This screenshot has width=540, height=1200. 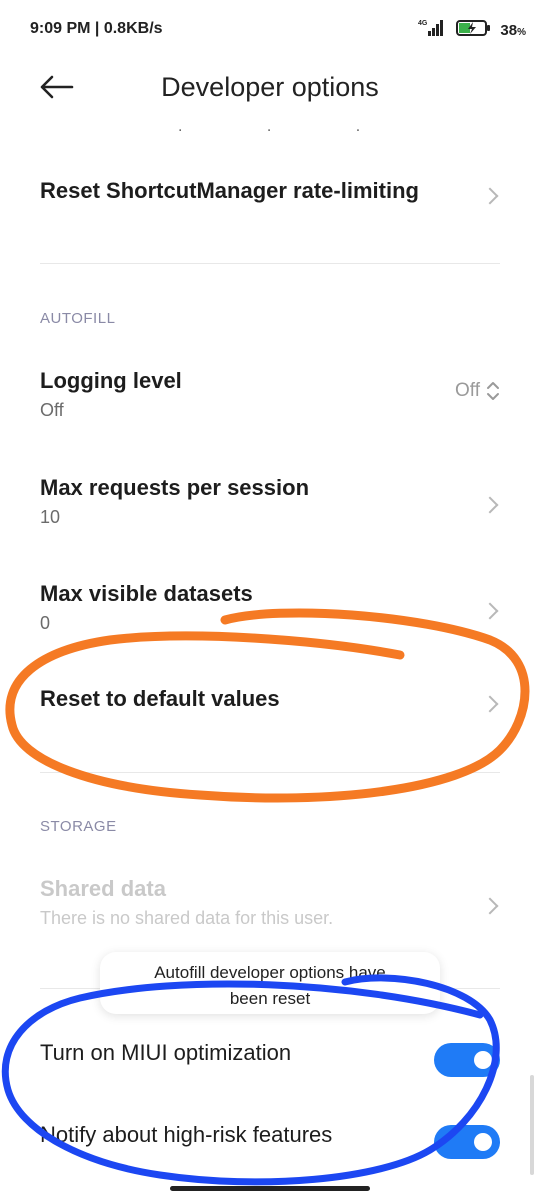 I want to click on home-indicator, so click(x=270, y=1188).